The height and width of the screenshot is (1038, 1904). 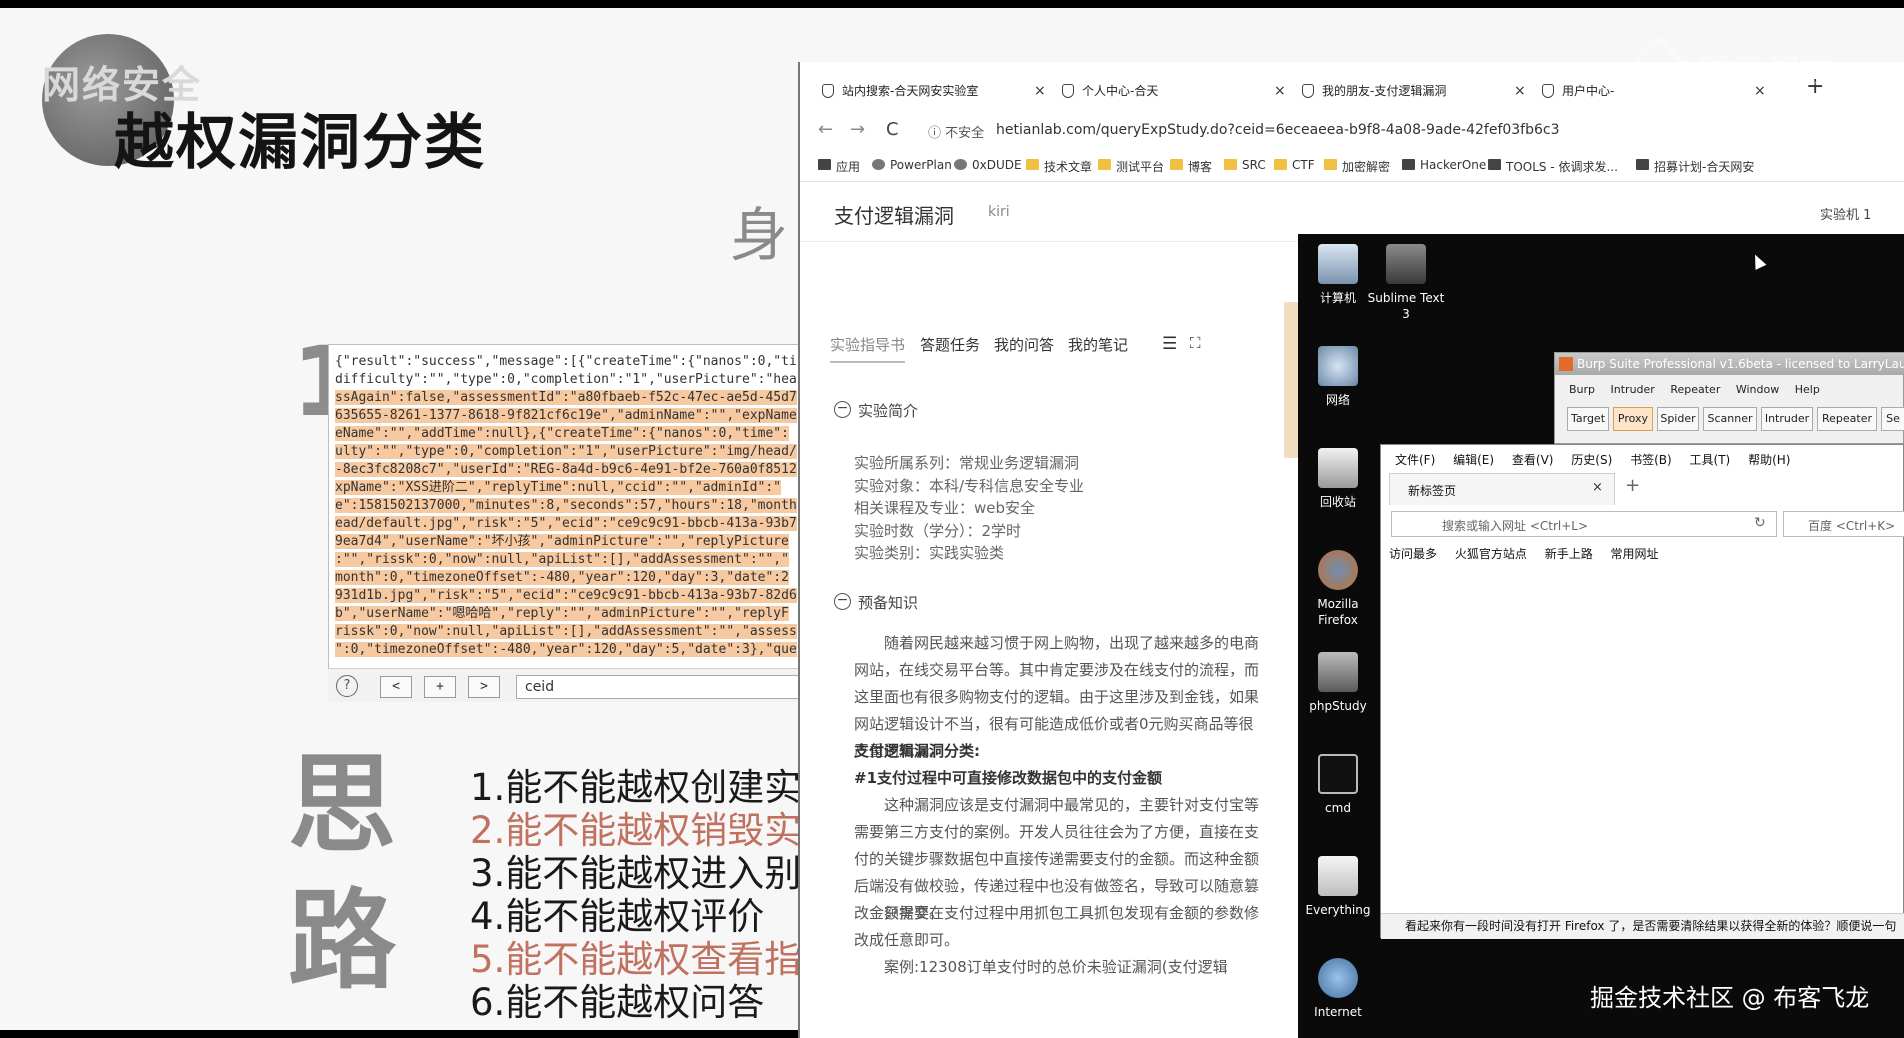 What do you see at coordinates (1533, 460) in the screenshot?
I see `firefox-menu-item: 查看(V)` at bounding box center [1533, 460].